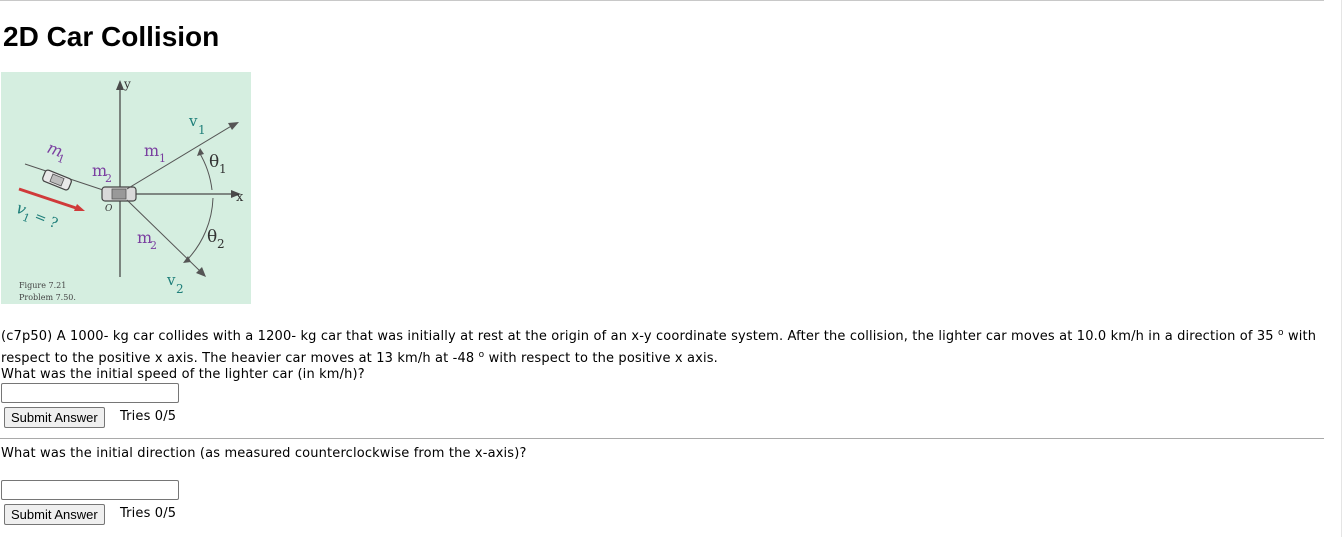 Image resolution: width=1342 pixels, height=537 pixels. What do you see at coordinates (153, 245) in the screenshot?
I see `m2-lower-subscript: 2` at bounding box center [153, 245].